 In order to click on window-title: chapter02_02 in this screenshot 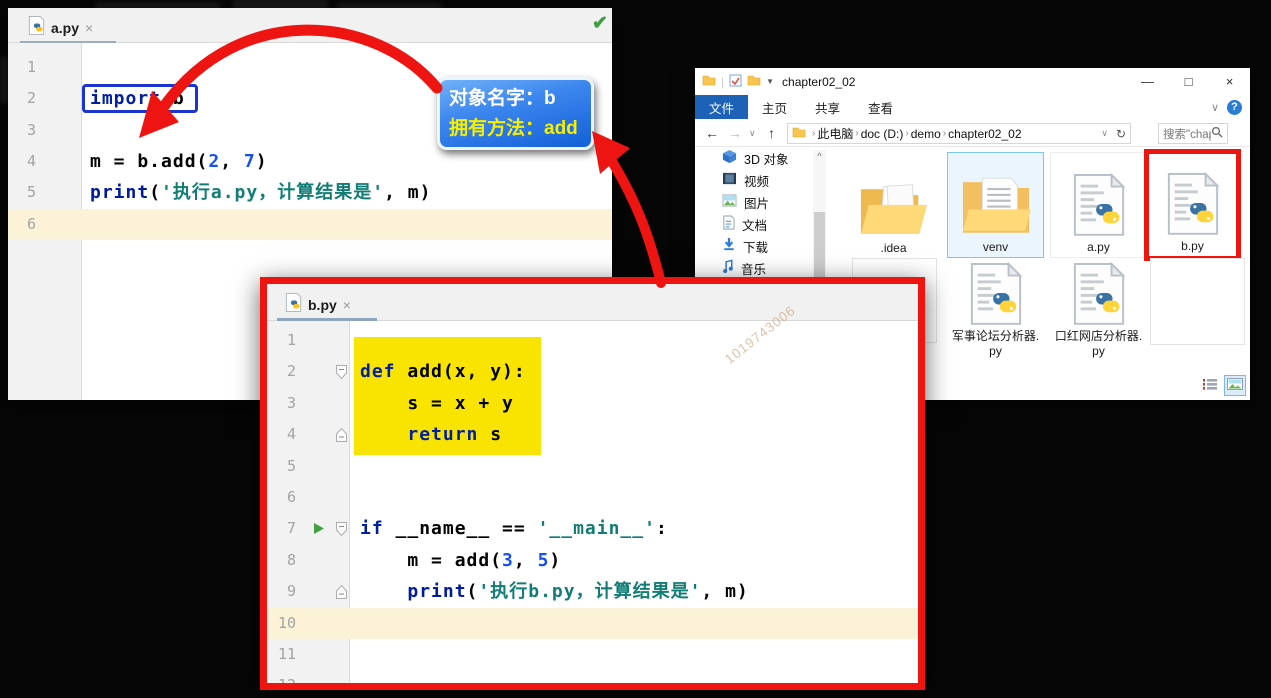, I will do `click(819, 81)`.